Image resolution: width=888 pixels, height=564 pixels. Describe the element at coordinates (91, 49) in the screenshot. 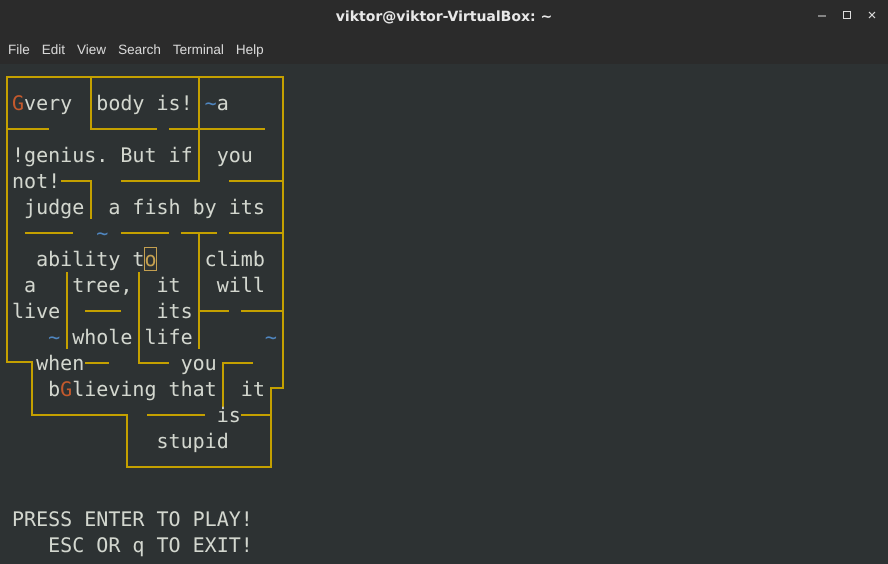

I see `menu-item: View` at that location.